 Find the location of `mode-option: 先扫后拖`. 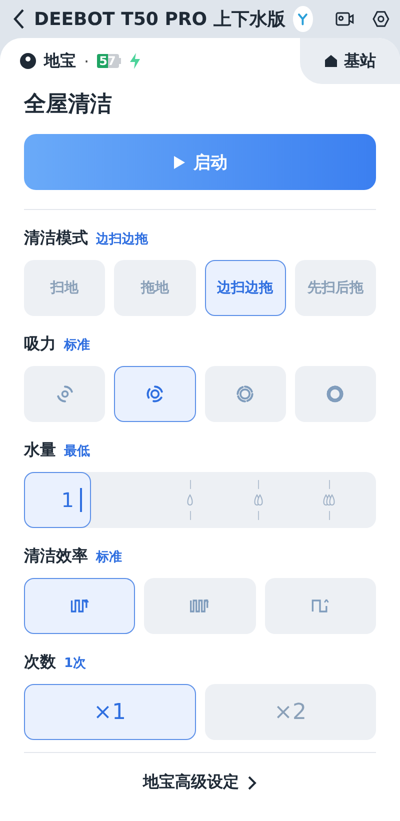

mode-option: 先扫后拖 is located at coordinates (335, 288).